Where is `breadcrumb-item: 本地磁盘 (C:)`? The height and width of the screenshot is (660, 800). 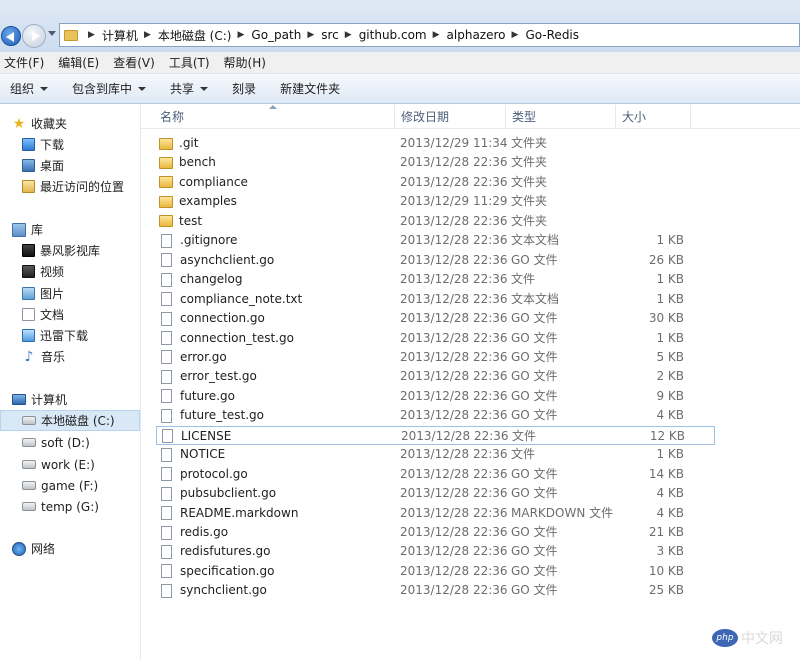
breadcrumb-item: 本地磁盘 (C:) is located at coordinates (195, 35).